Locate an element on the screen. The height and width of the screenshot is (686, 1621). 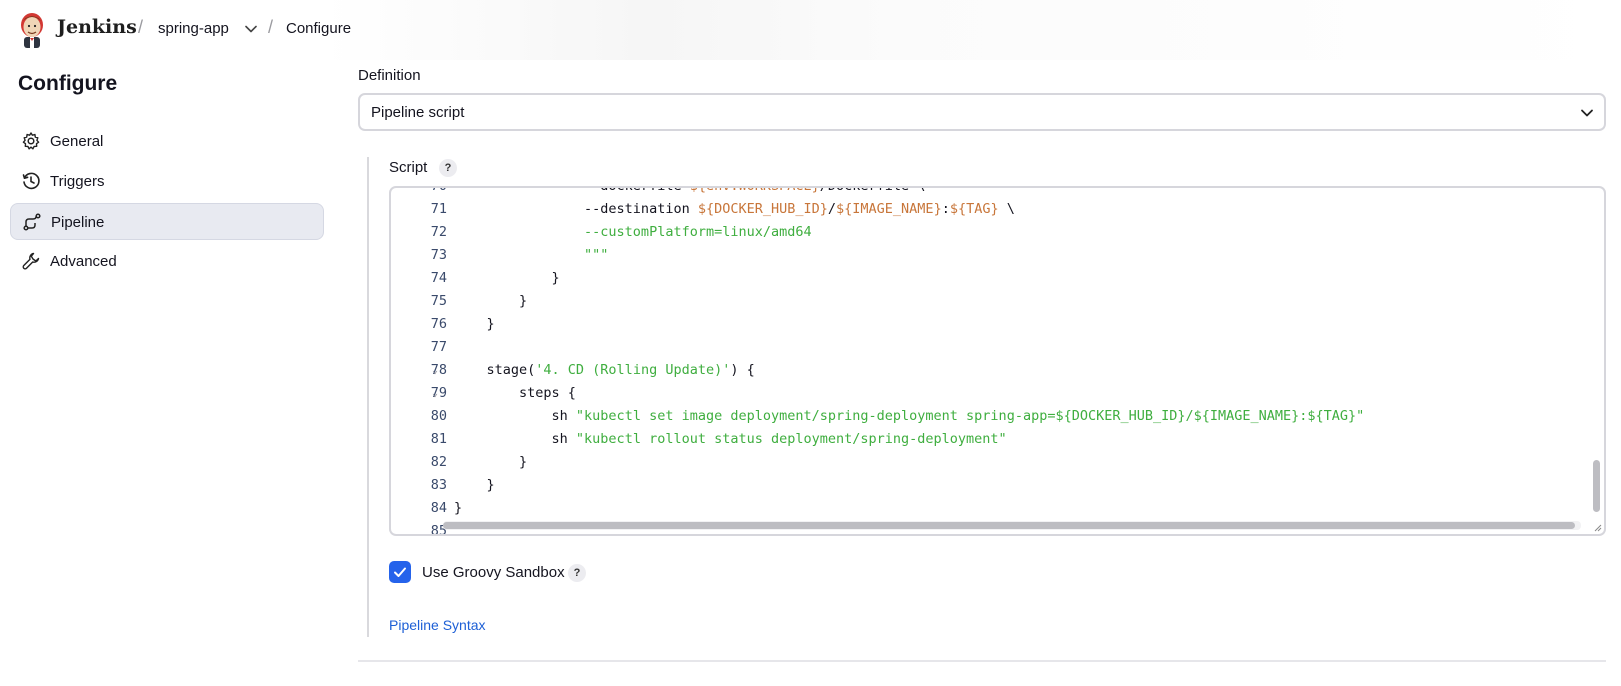
code-line: 76 } is located at coordinates (997, 324).